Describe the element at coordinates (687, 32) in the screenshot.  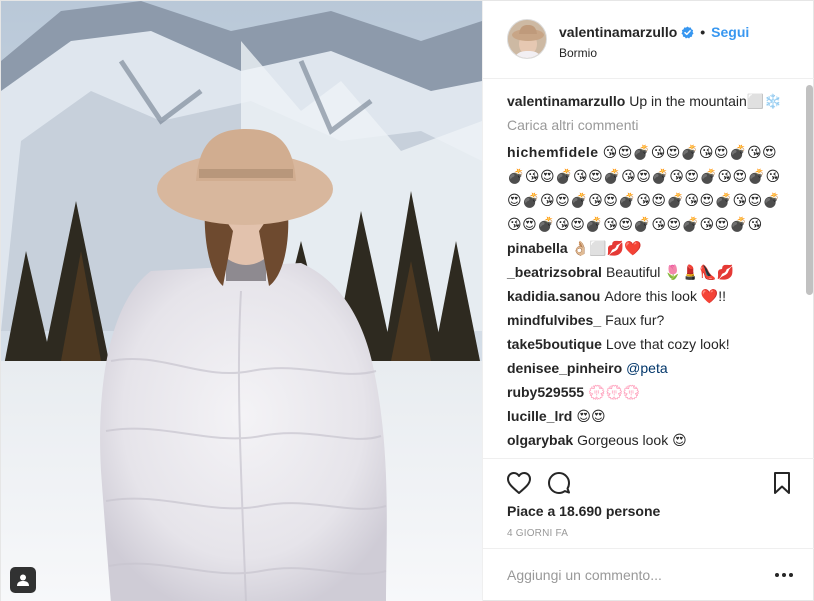
I see `verified-badge-icon` at that location.